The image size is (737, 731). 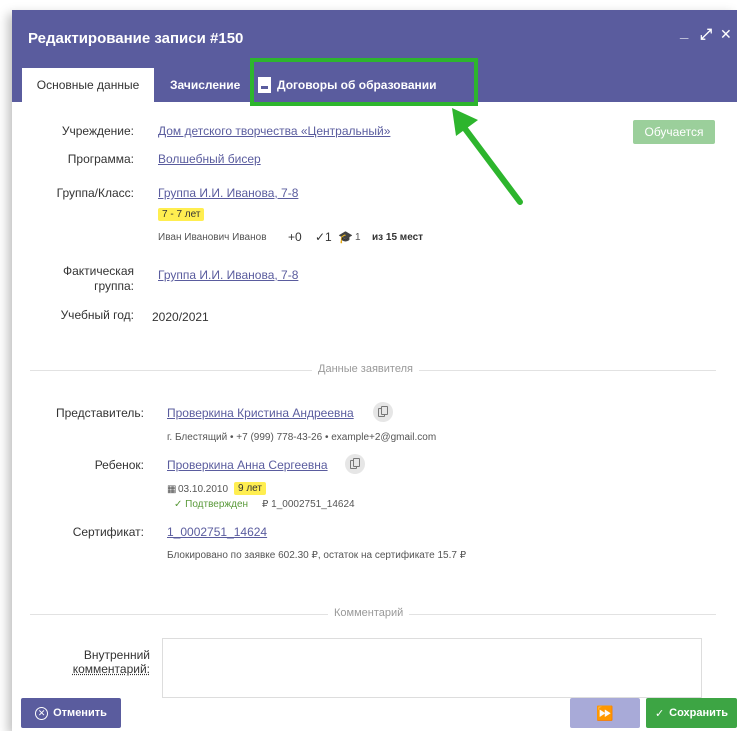 I want to click on institution-label: Учреждение:, so click(x=97, y=131).